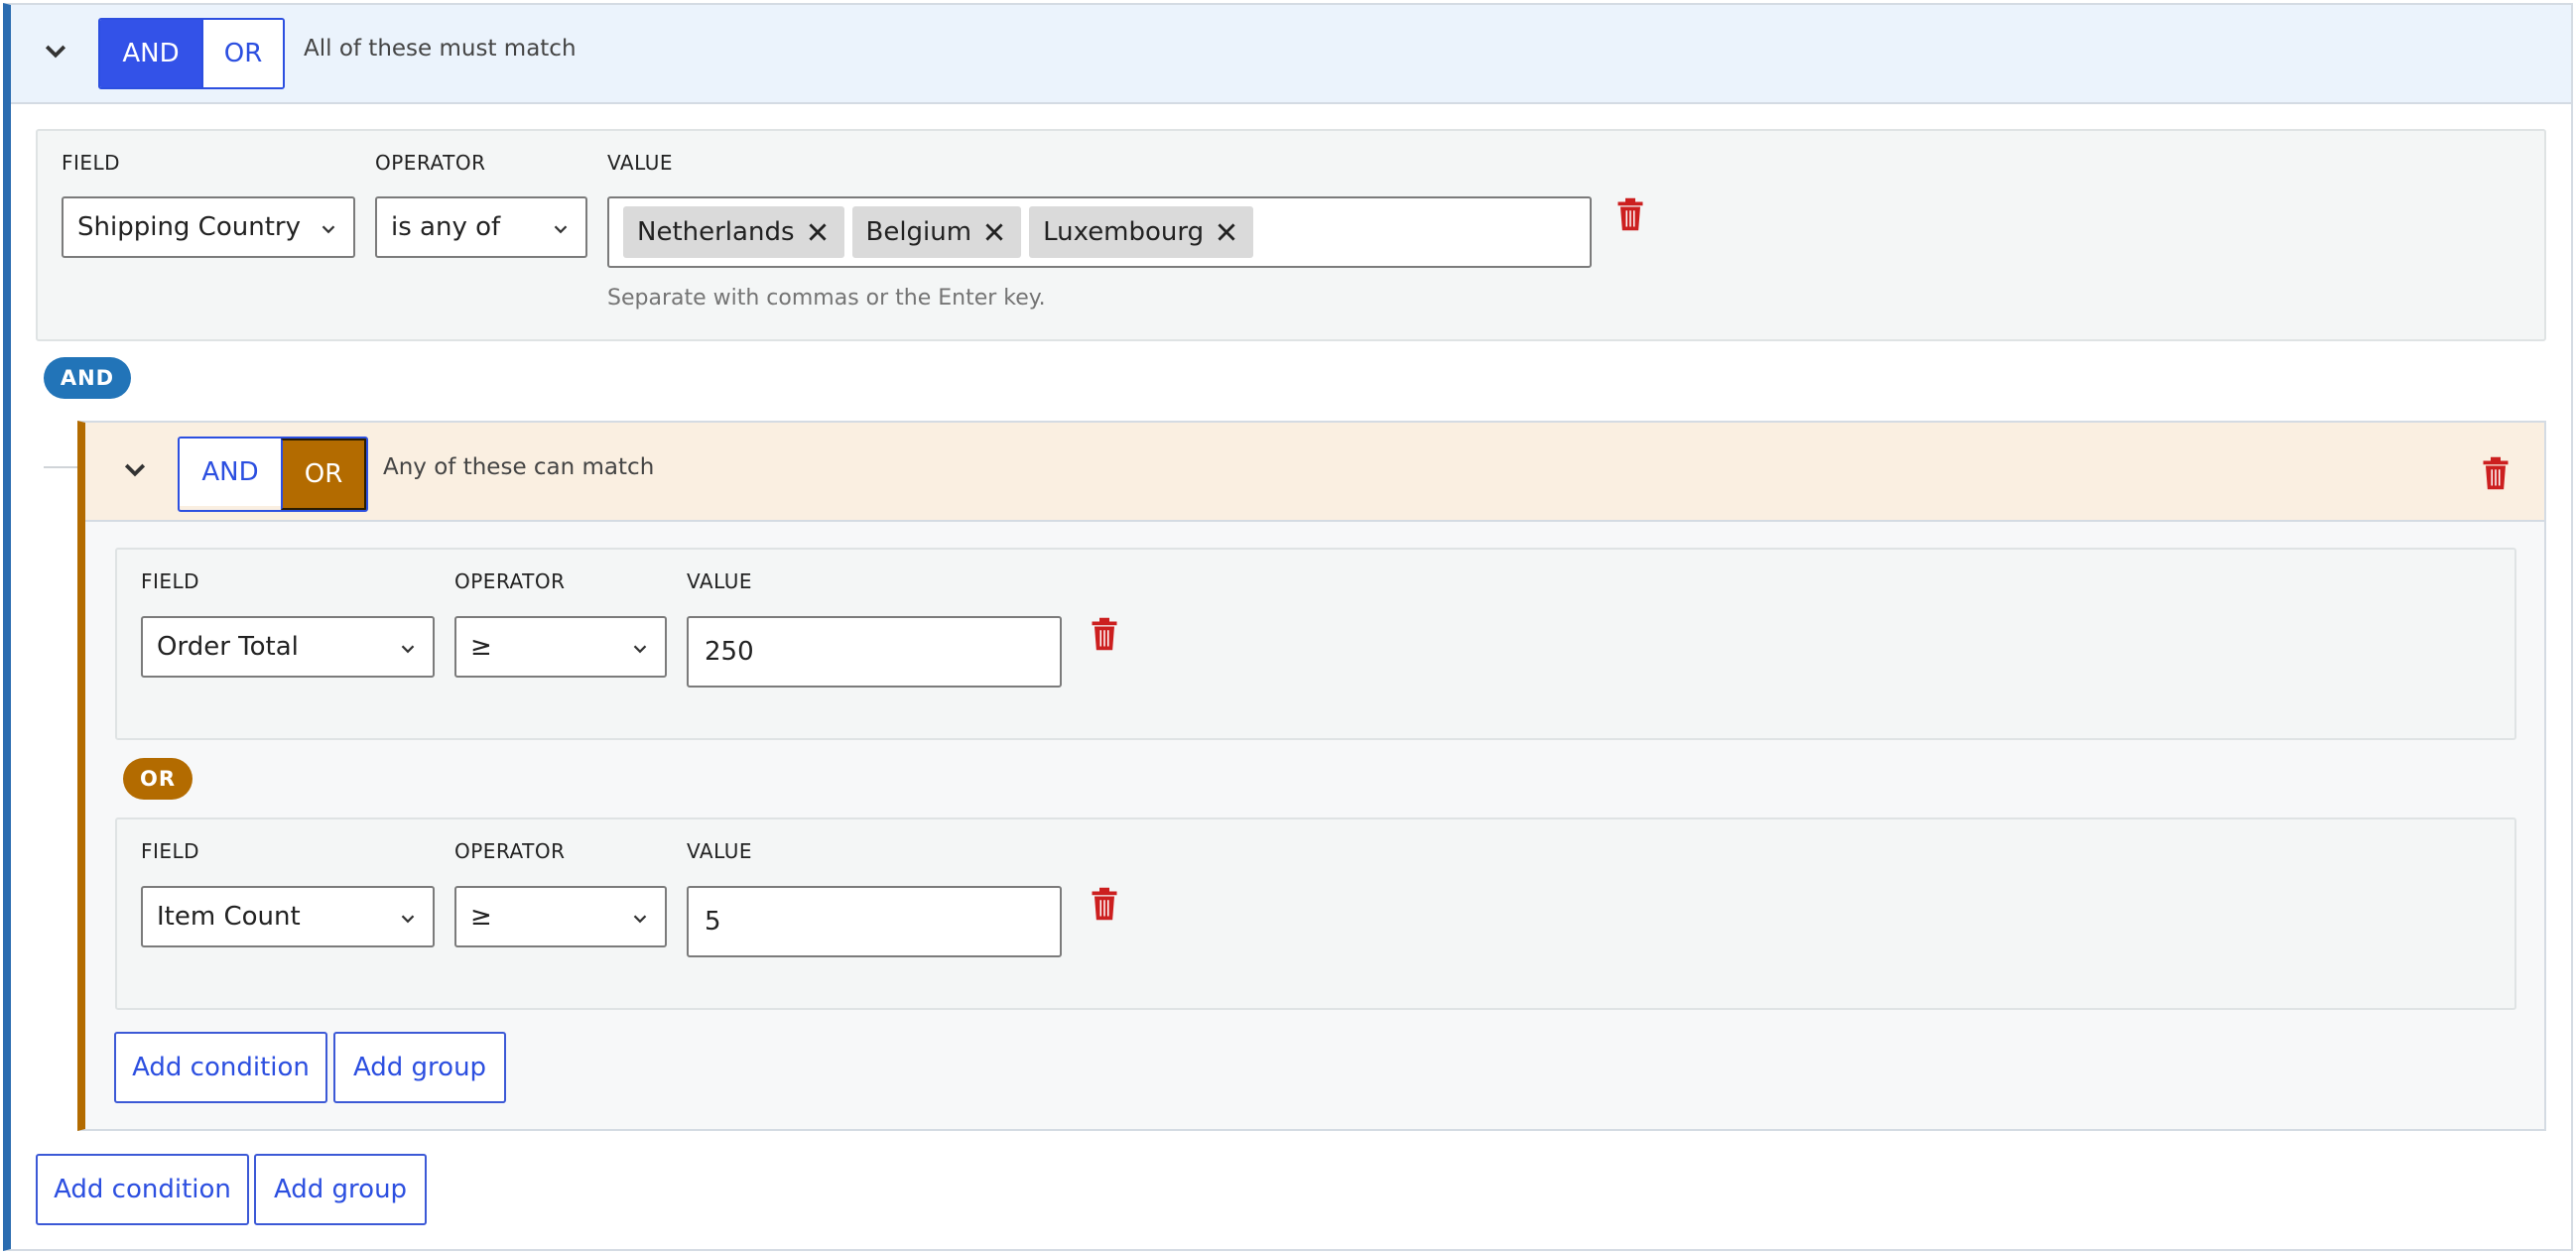 This screenshot has height=1254, width=2576. Describe the element at coordinates (716, 232) in the screenshot. I see `tag-chip-label: Netherlands` at that location.